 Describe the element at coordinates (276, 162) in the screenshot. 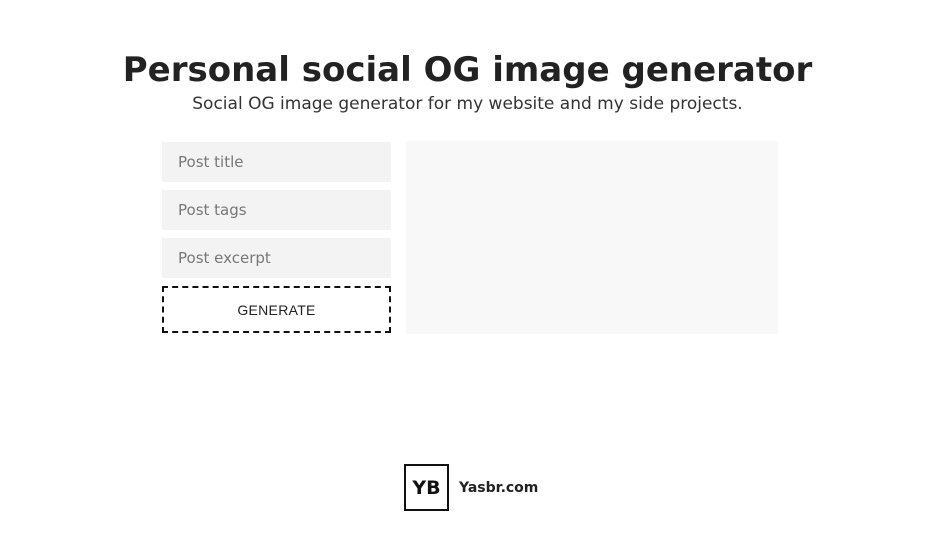

I see `post-title-input` at that location.